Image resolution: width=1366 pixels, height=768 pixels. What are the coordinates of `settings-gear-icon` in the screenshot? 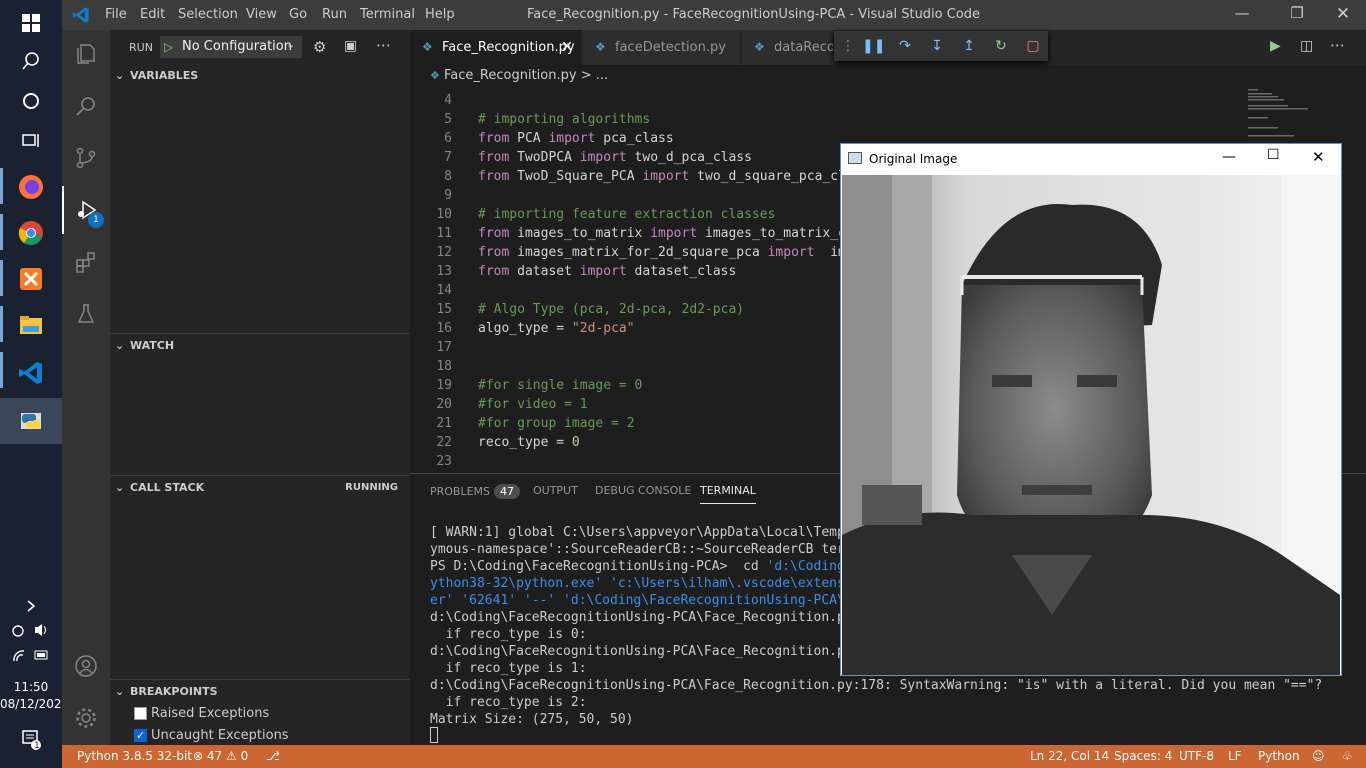 It's located at (86, 718).